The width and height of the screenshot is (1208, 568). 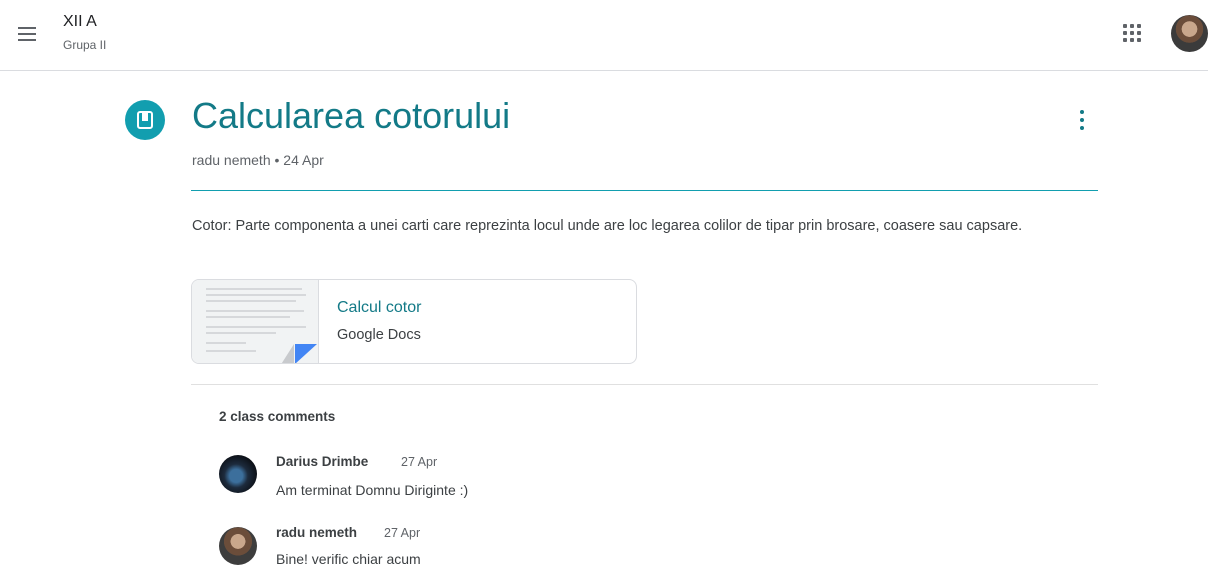 I want to click on post-meta: radu nemeth • 24 Apr, so click(x=258, y=160).